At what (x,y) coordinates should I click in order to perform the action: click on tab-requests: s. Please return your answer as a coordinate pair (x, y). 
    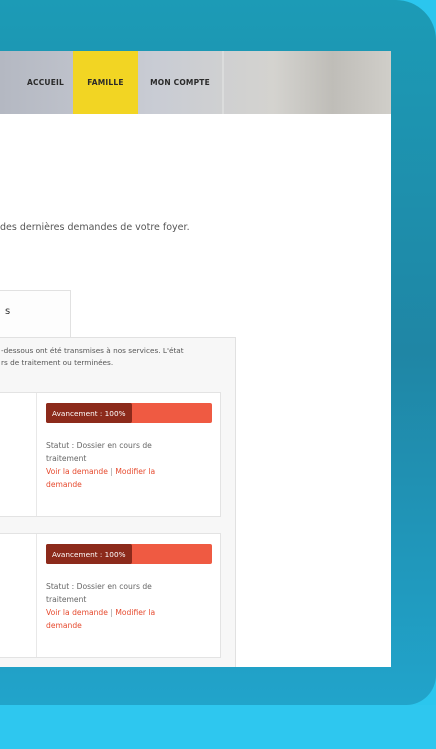
    Looking at the image, I should click on (35, 314).